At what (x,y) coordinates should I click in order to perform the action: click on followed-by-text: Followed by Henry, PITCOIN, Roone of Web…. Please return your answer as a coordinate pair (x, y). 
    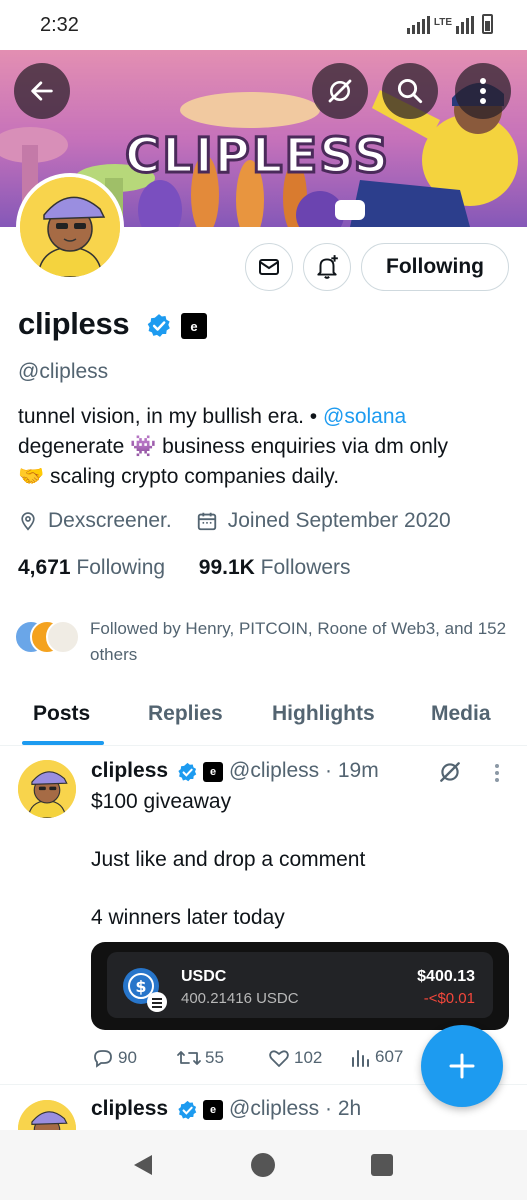
    Looking at the image, I should click on (300, 642).